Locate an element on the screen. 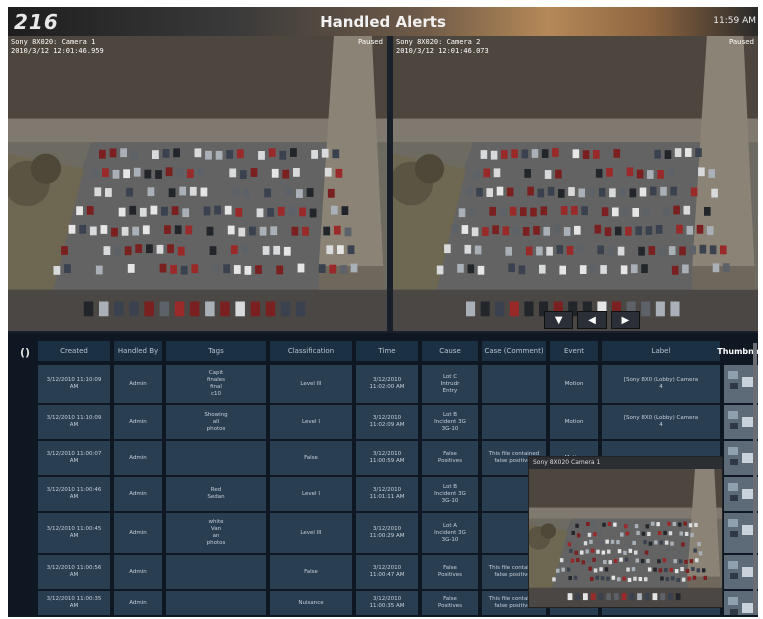 The height and width of the screenshot is (619, 763). table-cell-time: 3/12/2010 11:02:09 AM is located at coordinates (387, 422).